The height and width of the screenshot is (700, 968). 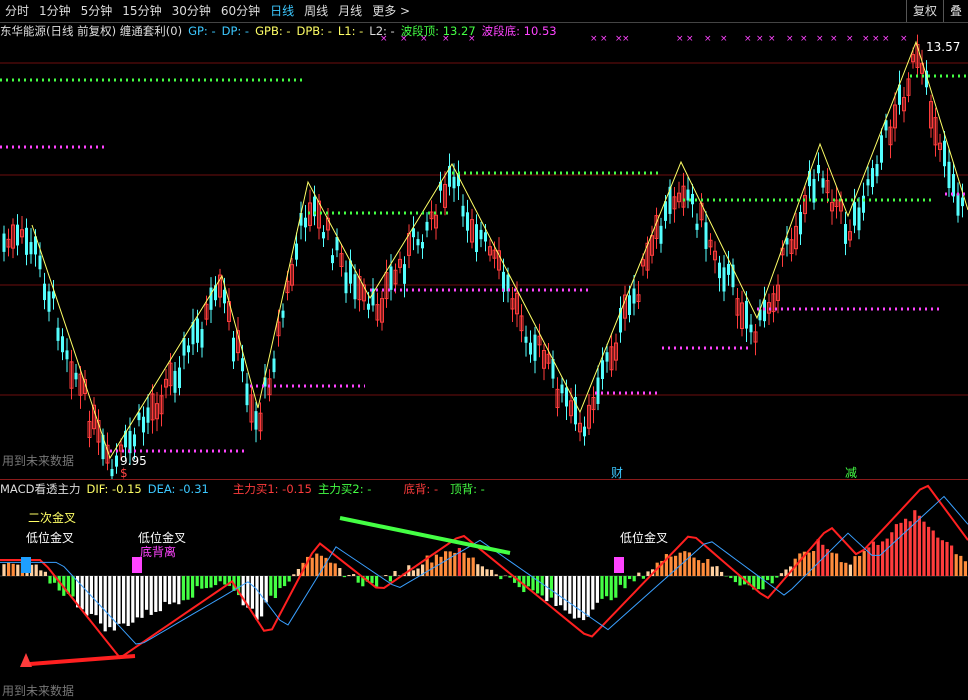 What do you see at coordinates (240, 11) in the screenshot?
I see `tab-60min: 60分钟` at bounding box center [240, 11].